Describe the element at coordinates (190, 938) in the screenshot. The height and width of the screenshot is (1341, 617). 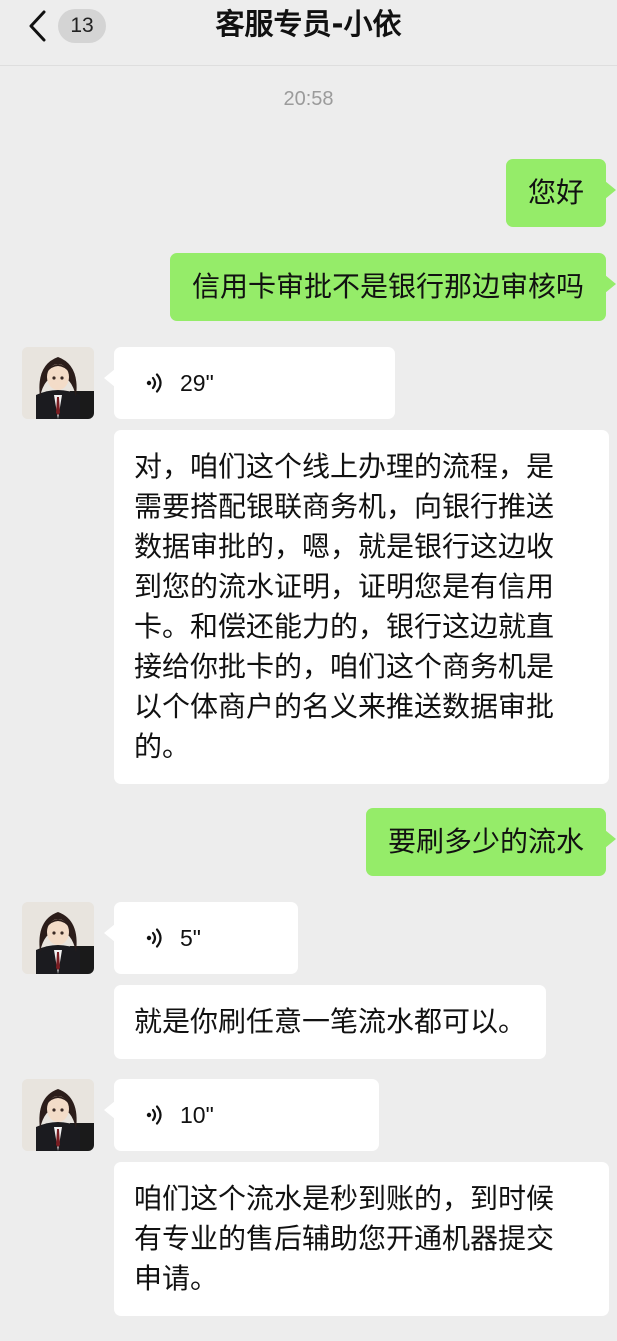
I see `voice-duration: 5"` at that location.